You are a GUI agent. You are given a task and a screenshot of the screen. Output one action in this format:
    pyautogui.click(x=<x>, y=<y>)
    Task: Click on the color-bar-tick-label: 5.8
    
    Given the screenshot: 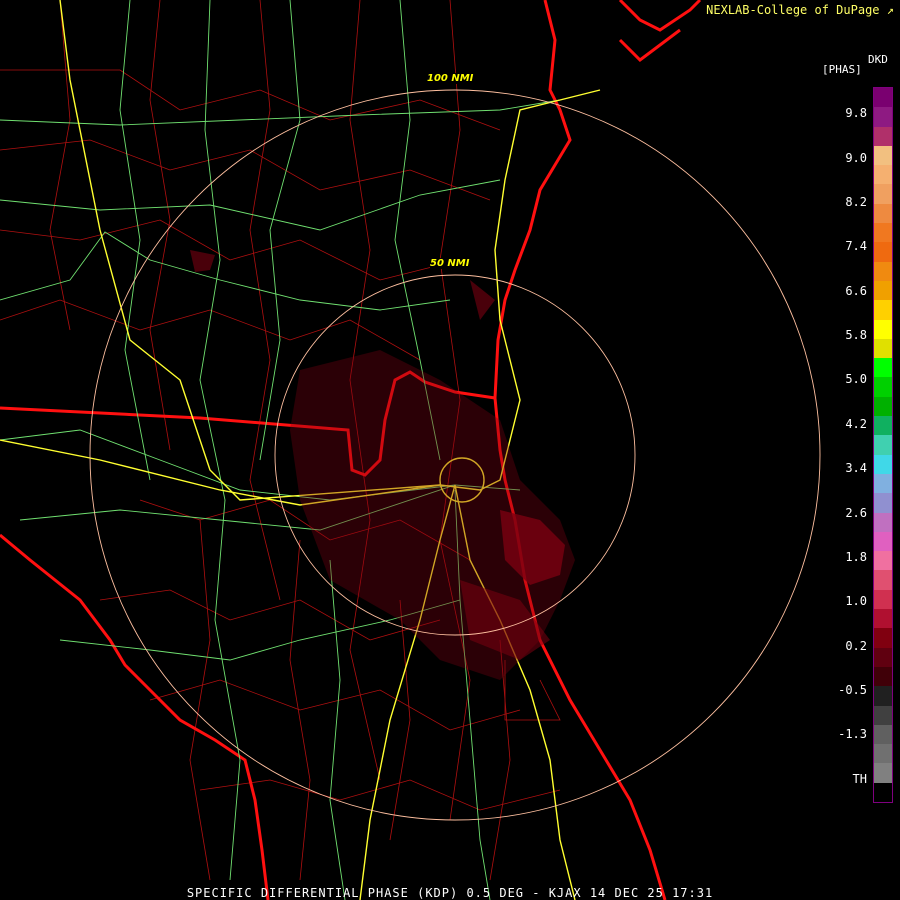 What is the action you would take?
    pyautogui.click(x=856, y=335)
    